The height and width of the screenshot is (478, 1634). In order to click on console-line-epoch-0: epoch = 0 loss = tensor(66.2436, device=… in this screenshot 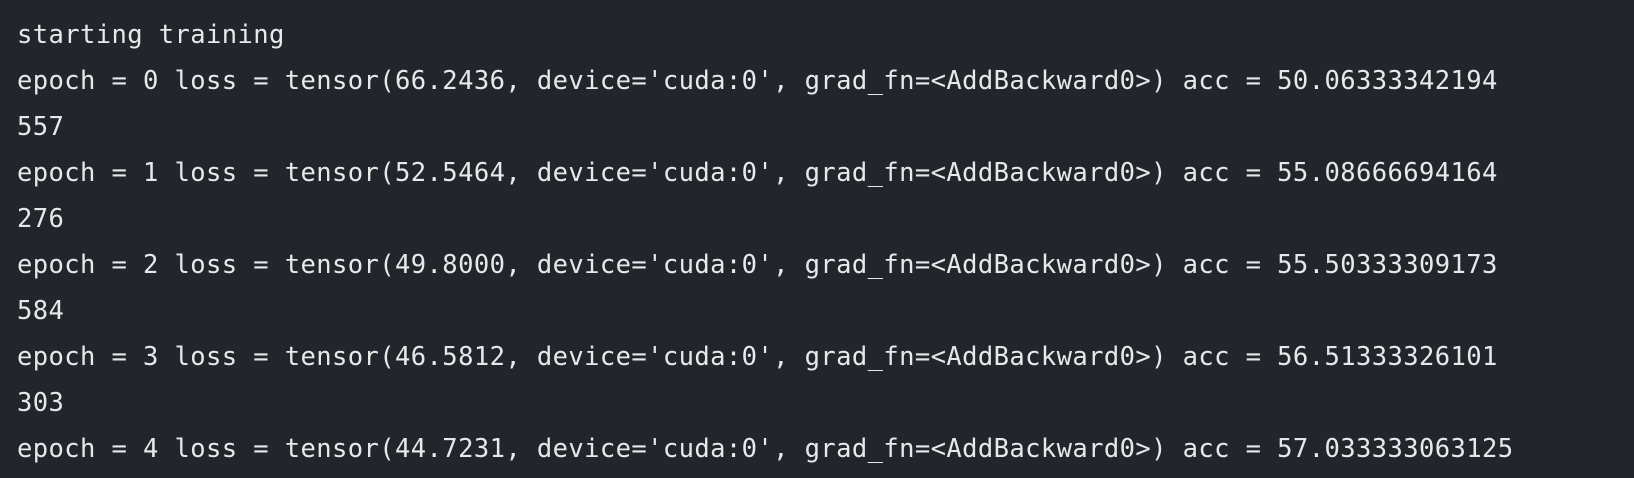, I will do `click(757, 81)`.